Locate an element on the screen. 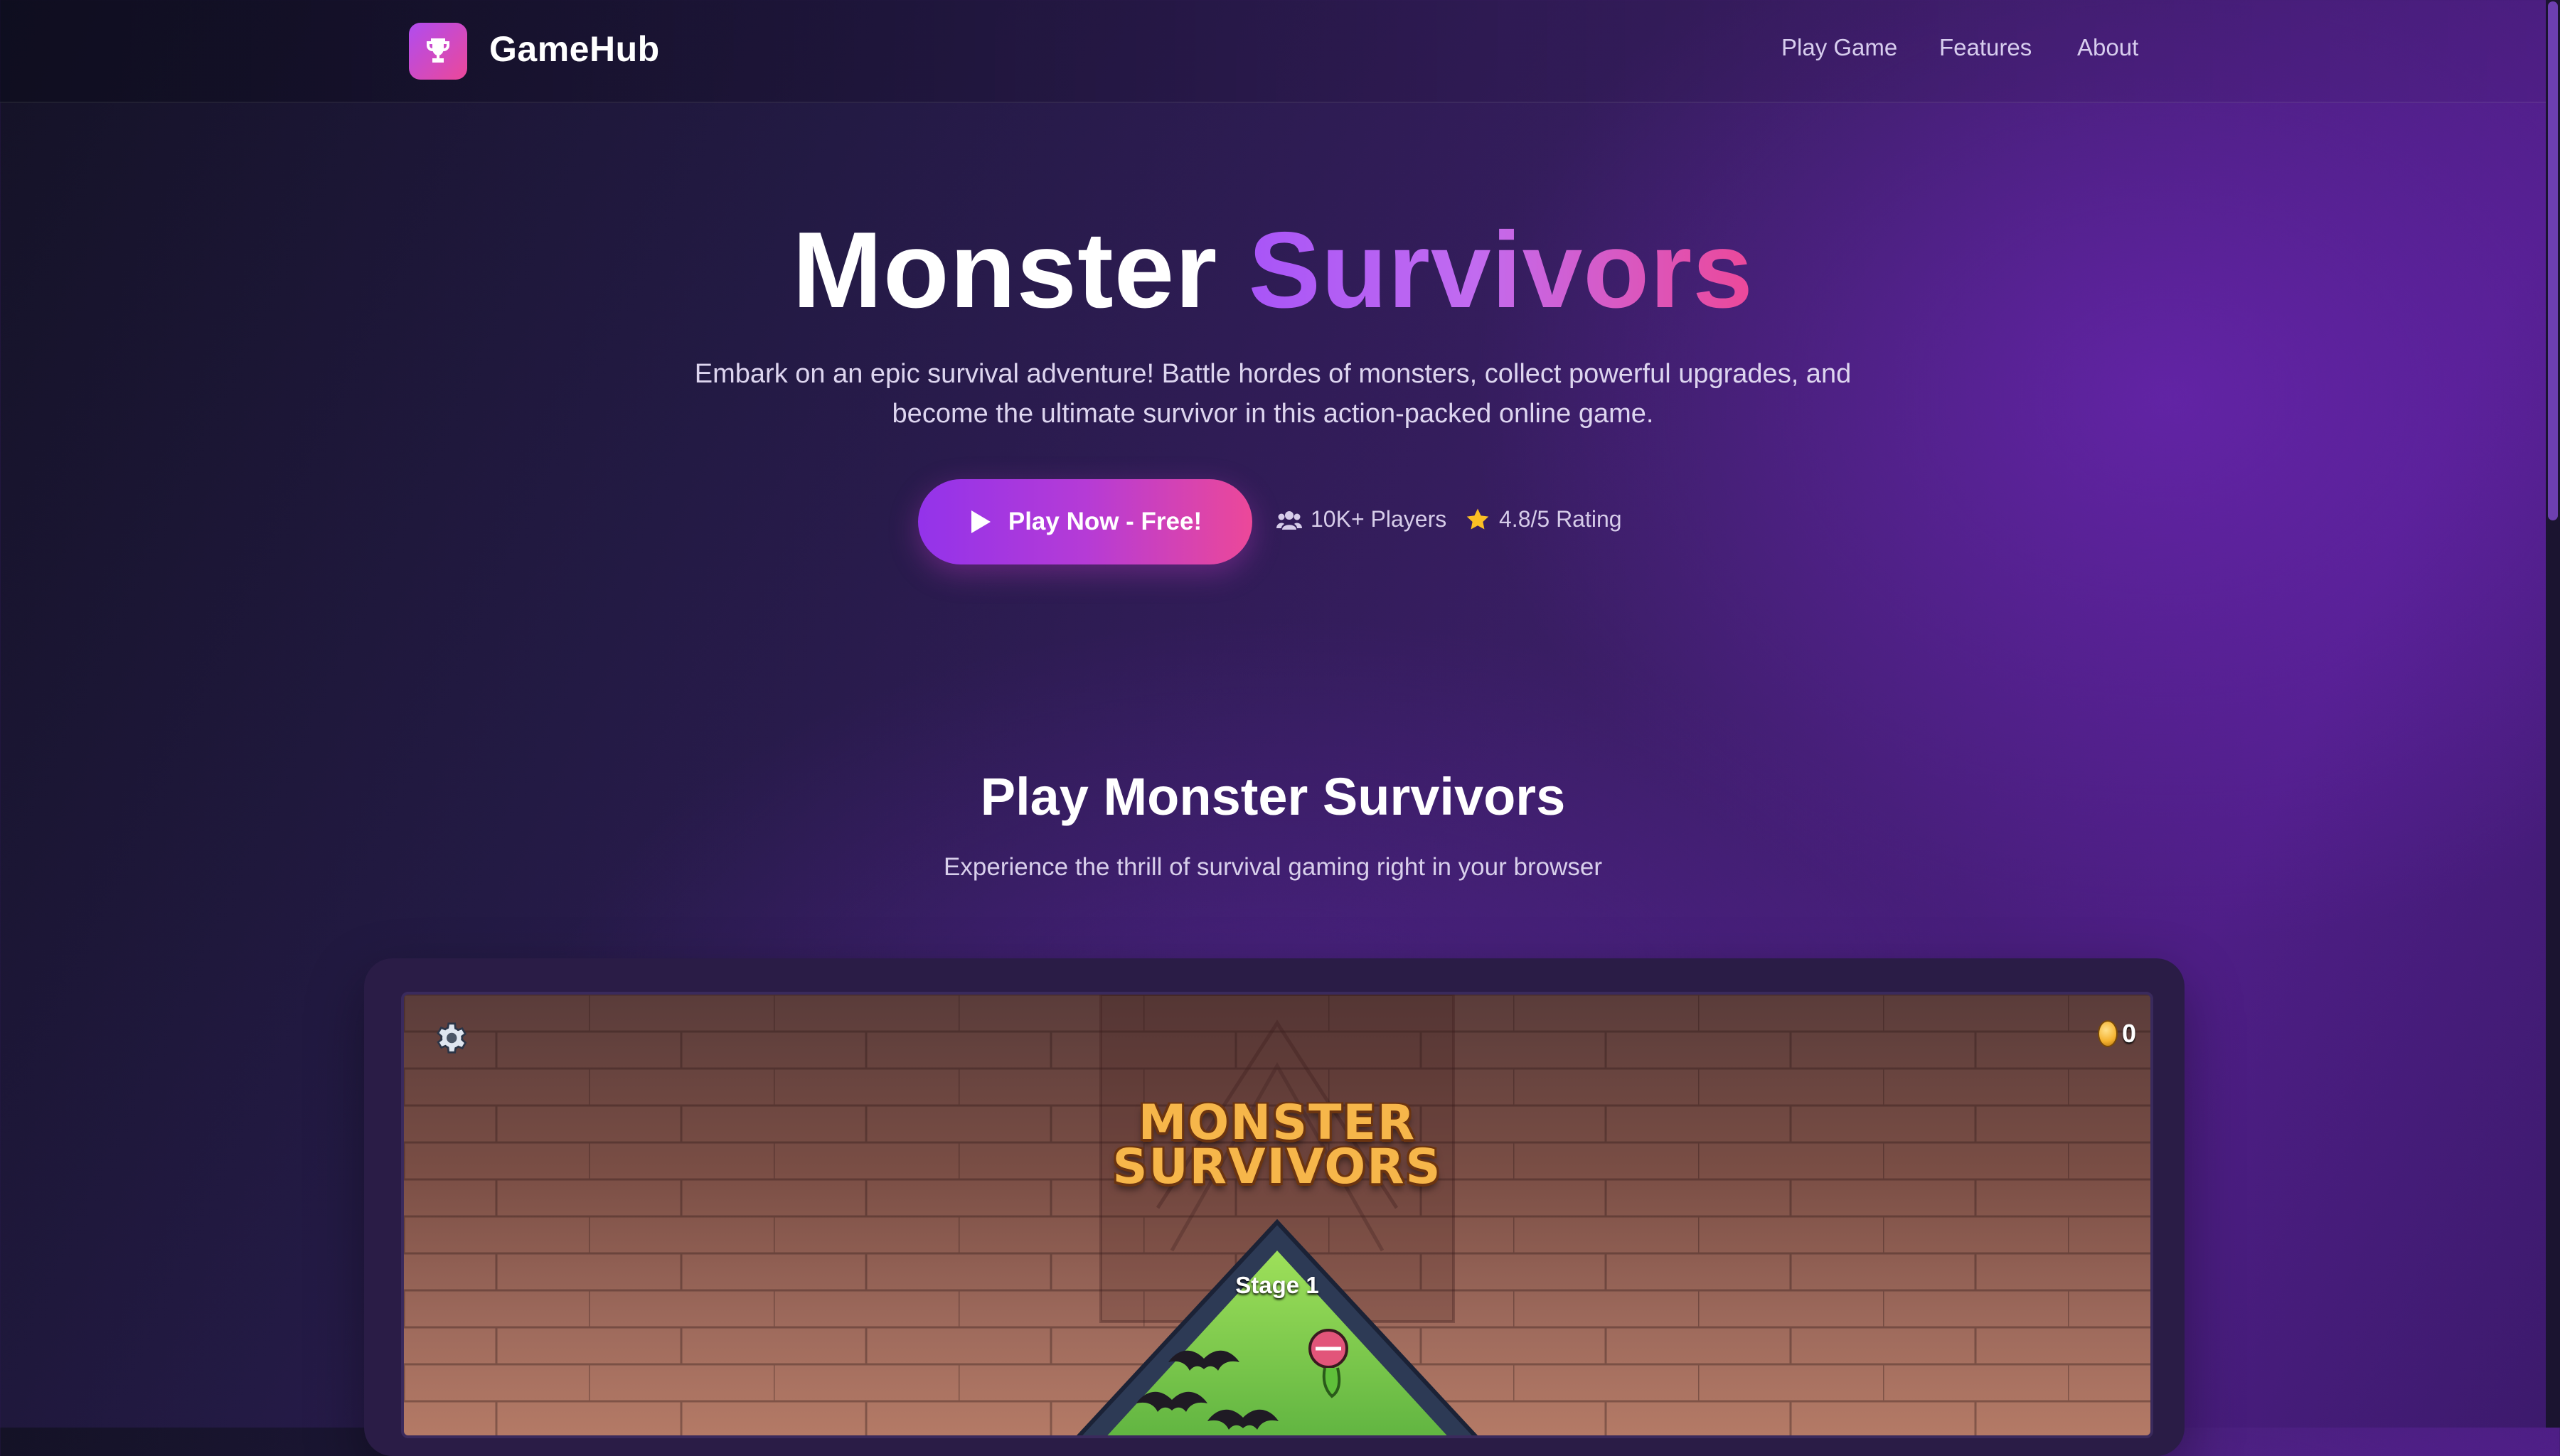 The image size is (2560, 1456). nav-link-features: Features is located at coordinates (1985, 47).